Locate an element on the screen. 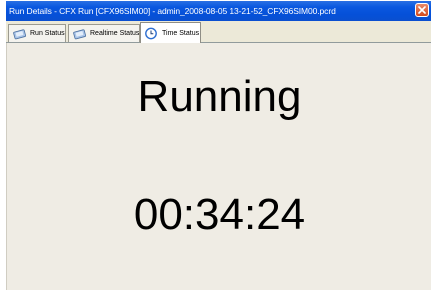 This screenshot has width=431, height=290. tab-realtime-status: Realtime Status is located at coordinates (104, 33).